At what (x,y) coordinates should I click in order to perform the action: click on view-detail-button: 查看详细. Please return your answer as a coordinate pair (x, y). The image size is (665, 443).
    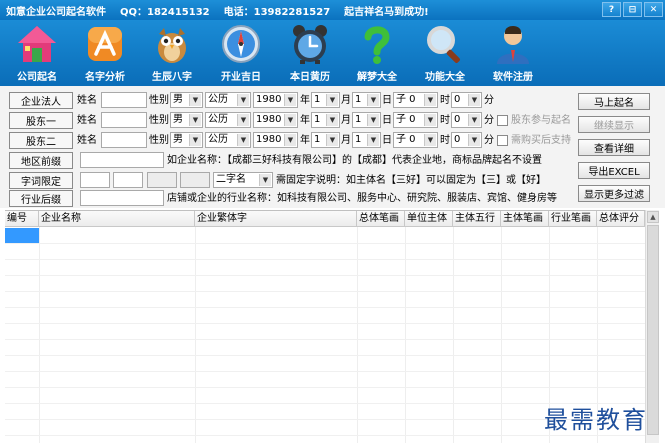
    Looking at the image, I should click on (614, 147).